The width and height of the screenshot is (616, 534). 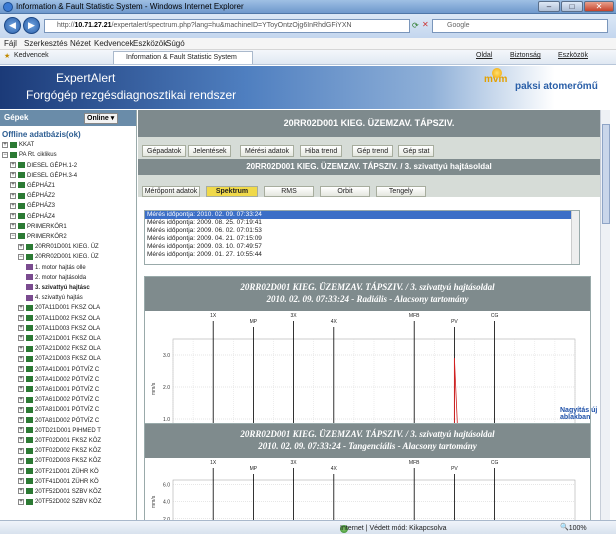 What do you see at coordinates (267, 151) in the screenshot?
I see `tab-2: Mérési adatok` at bounding box center [267, 151].